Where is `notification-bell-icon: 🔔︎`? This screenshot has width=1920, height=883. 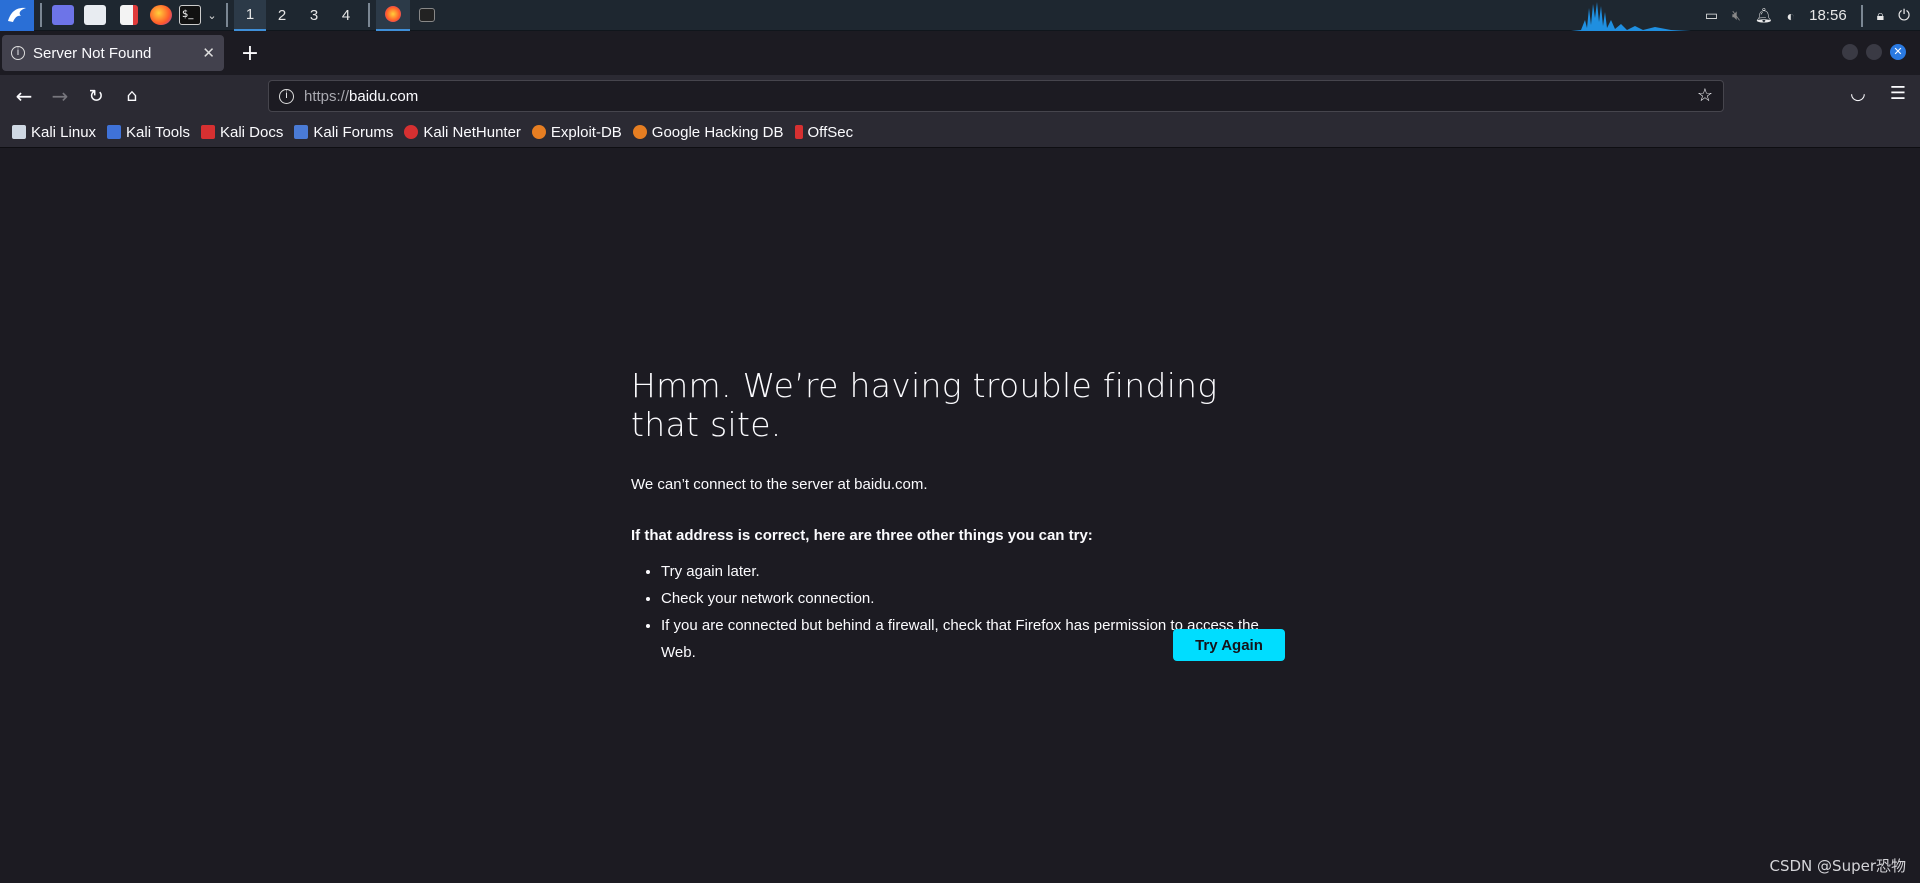
notification-bell-icon: 🔔︎ is located at coordinates (1764, 15).